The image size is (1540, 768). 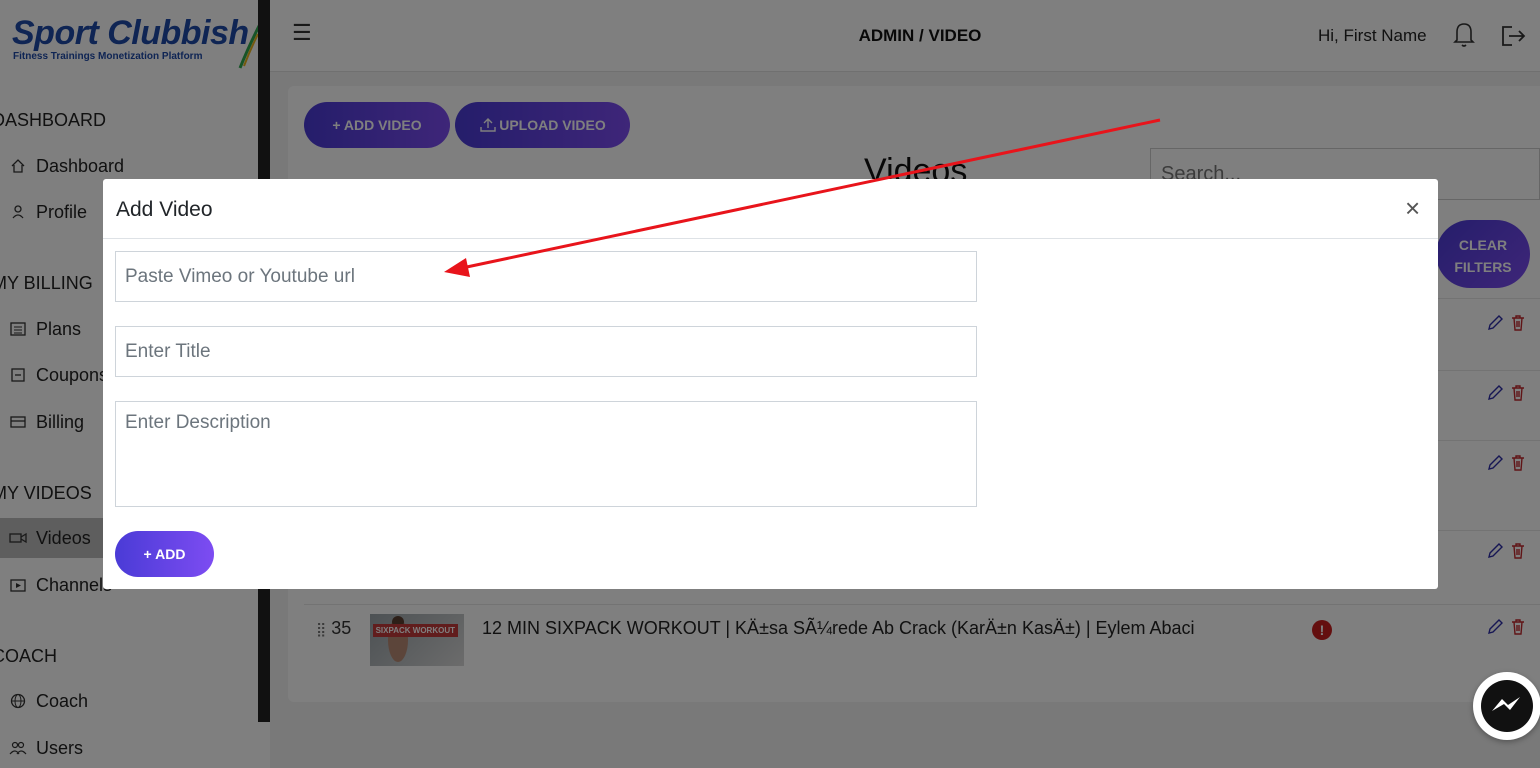 What do you see at coordinates (802, 197) in the screenshot?
I see `annotation-arrow` at bounding box center [802, 197].